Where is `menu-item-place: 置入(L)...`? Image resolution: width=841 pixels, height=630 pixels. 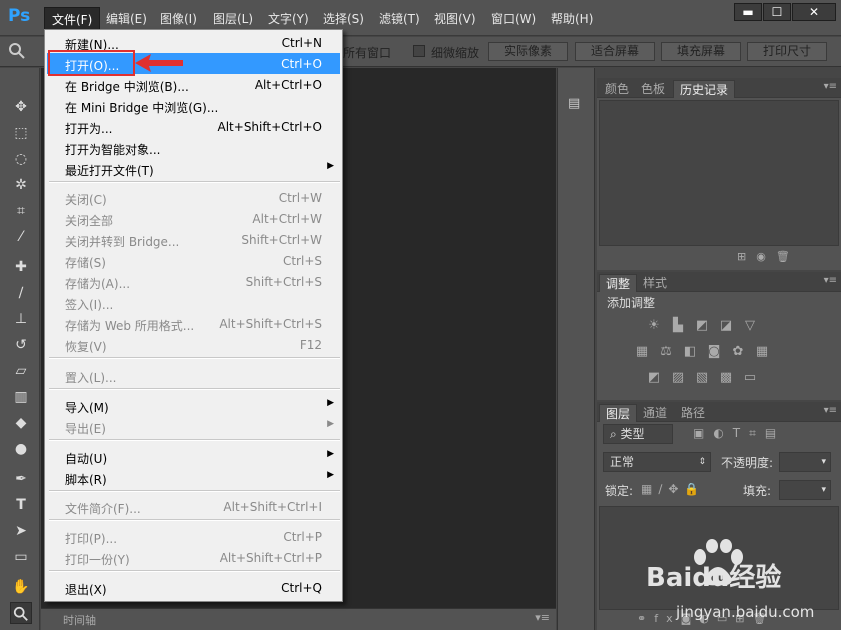 menu-item-place: 置入(L)... is located at coordinates (193, 375).